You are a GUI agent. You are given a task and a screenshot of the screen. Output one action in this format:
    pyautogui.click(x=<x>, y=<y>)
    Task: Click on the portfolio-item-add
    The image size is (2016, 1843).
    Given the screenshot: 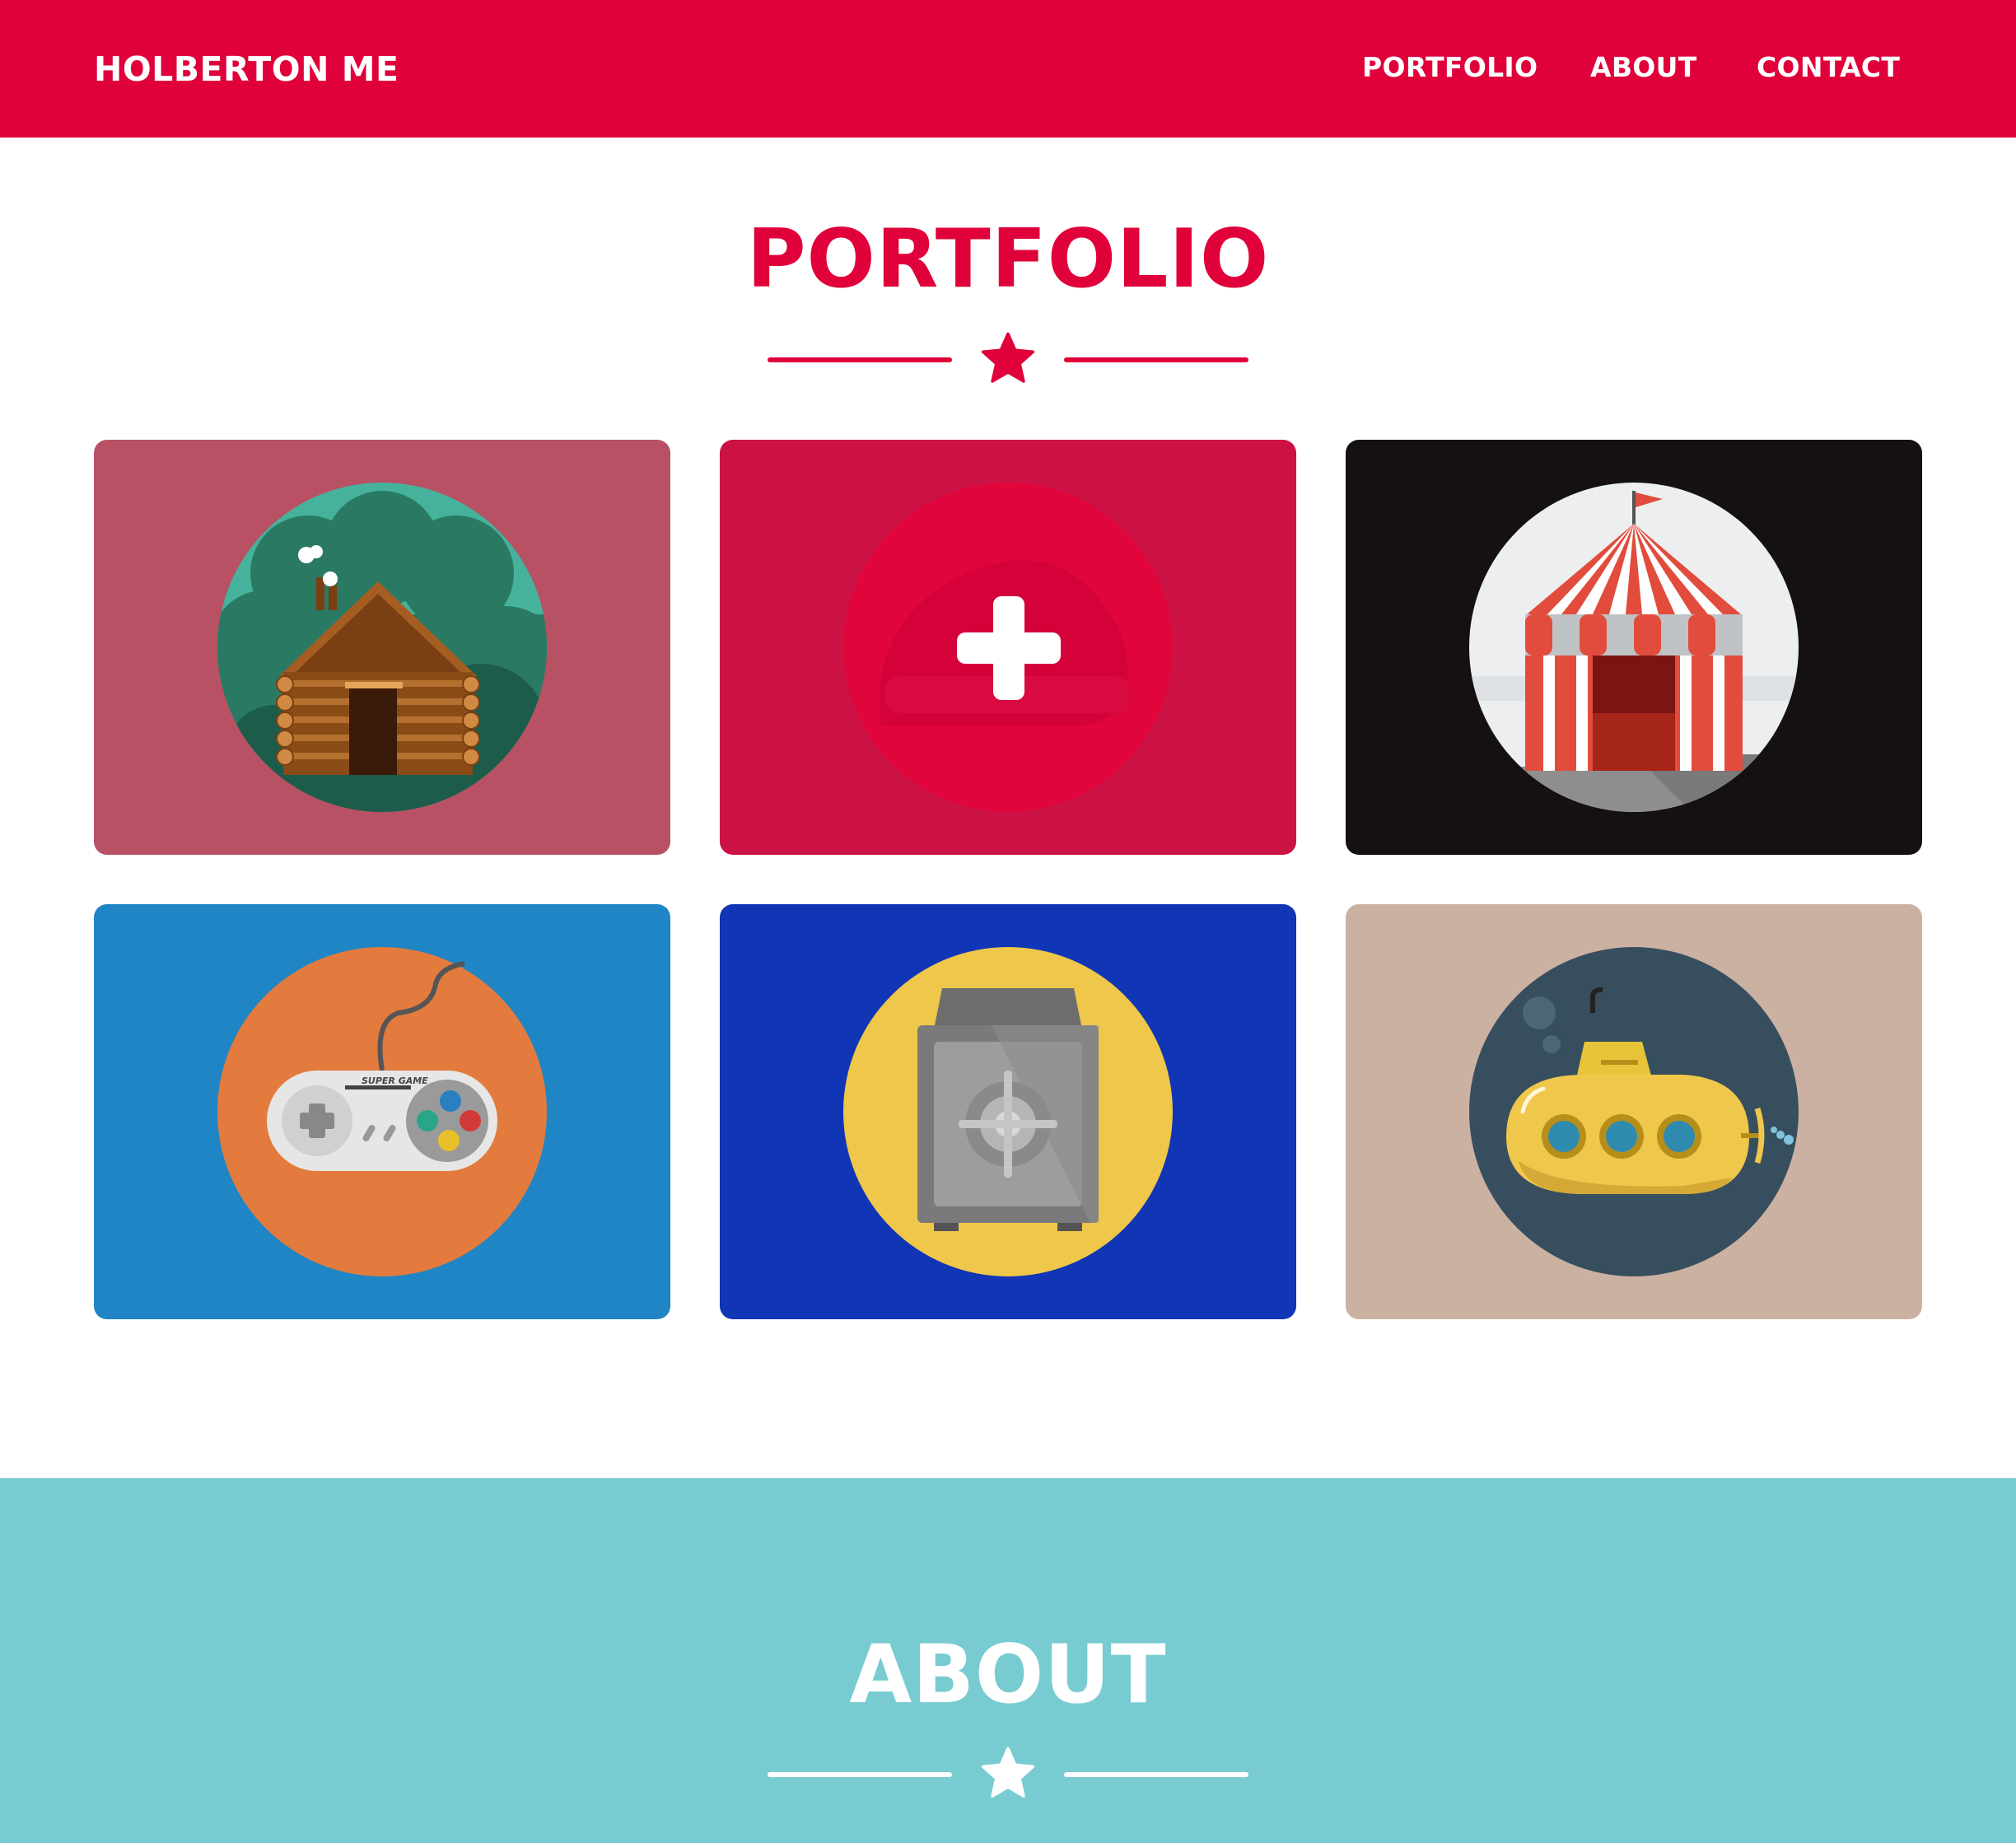 What is the action you would take?
    pyautogui.click(x=1008, y=647)
    